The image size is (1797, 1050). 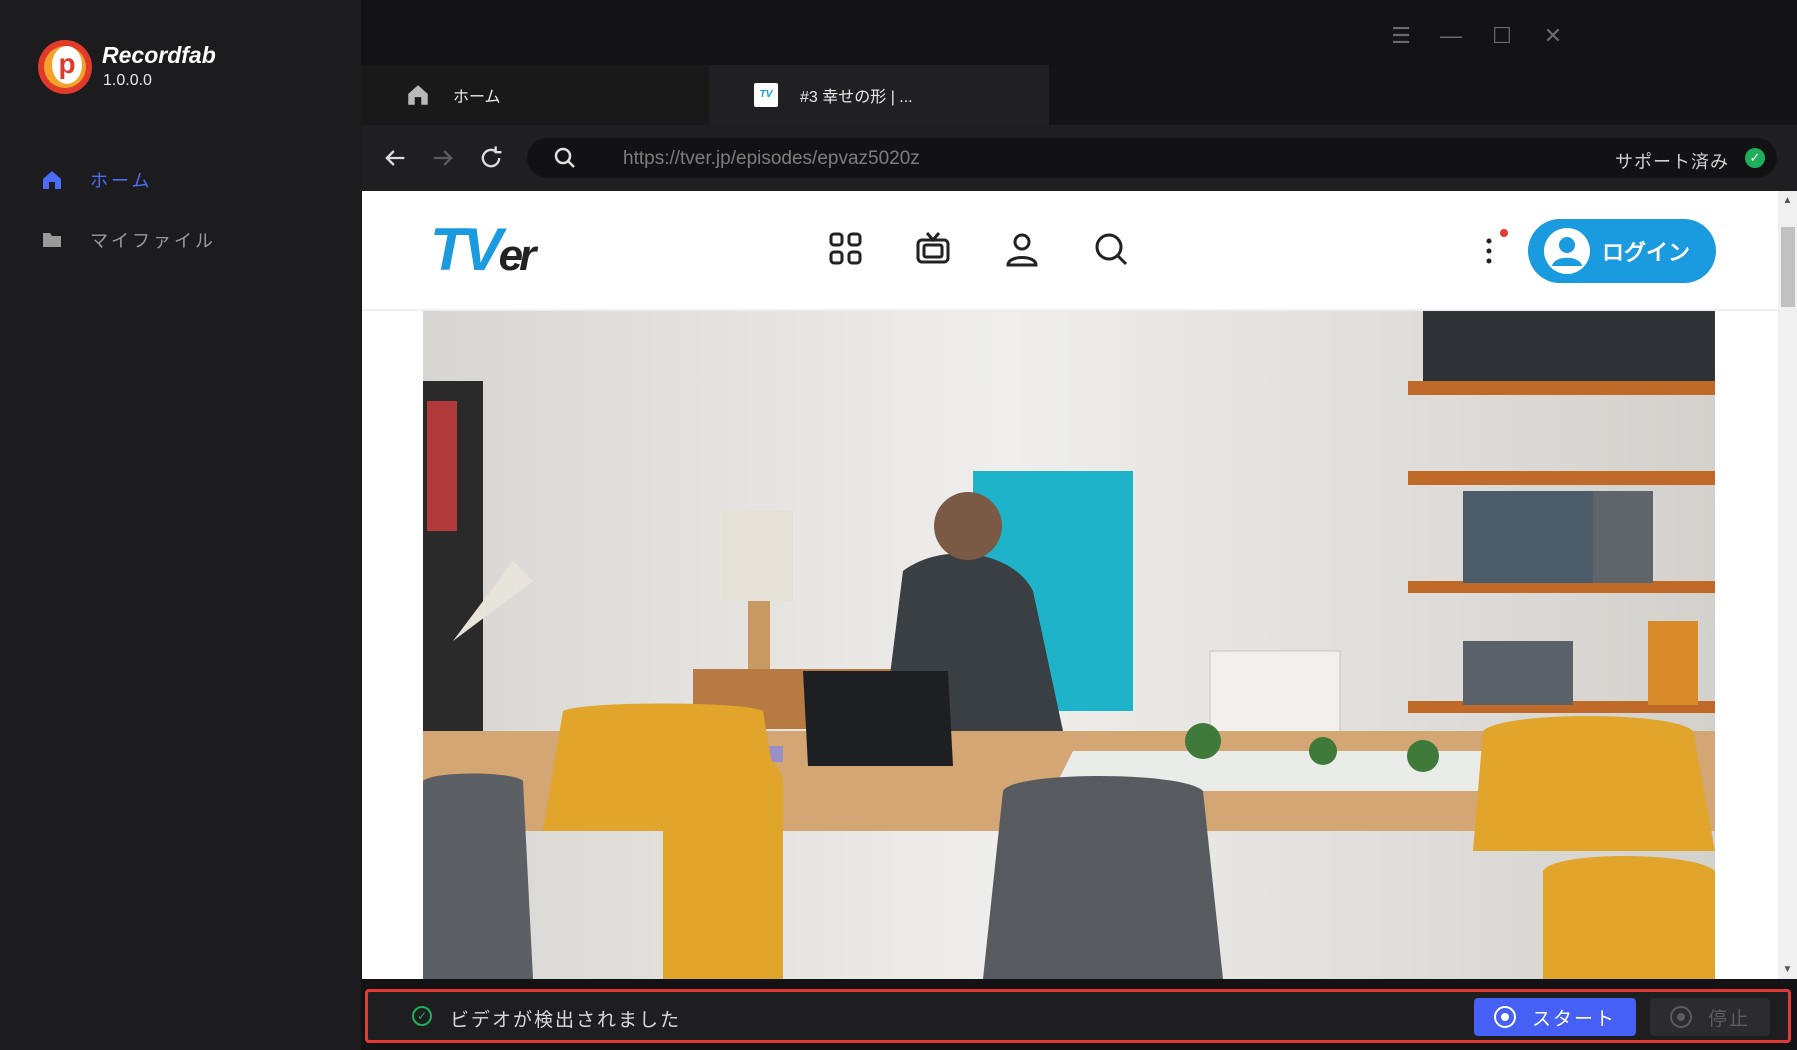 I want to click on user-icon, so click(x=1022, y=249).